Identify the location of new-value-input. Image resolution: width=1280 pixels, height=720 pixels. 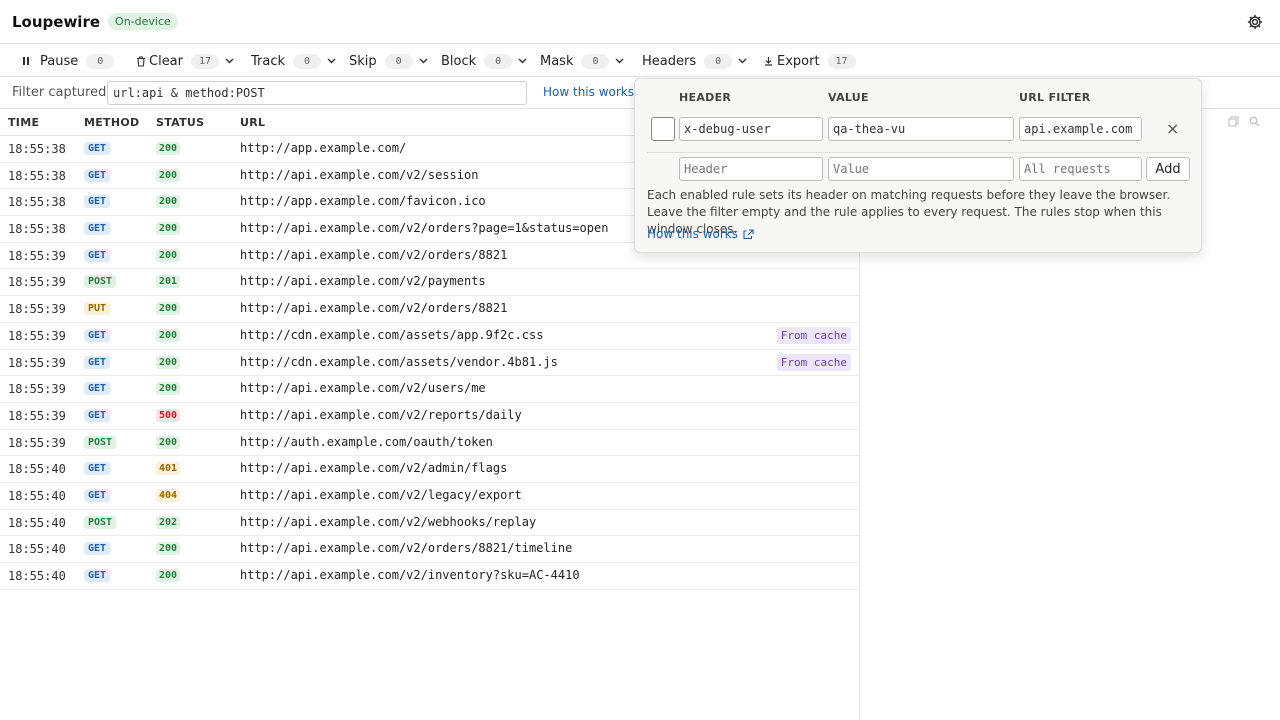
(921, 169).